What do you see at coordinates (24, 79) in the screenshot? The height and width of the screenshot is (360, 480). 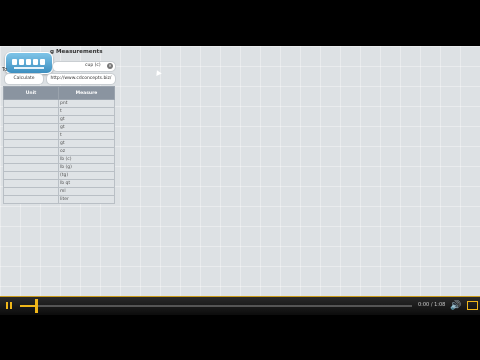 I see `calculate-button: Calculate` at bounding box center [24, 79].